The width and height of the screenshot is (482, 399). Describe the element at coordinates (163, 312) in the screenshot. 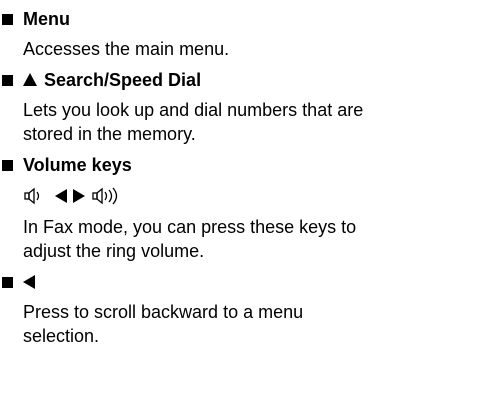

I see `entry-scroll-description-line1: Press to scroll backward to a menu` at that location.